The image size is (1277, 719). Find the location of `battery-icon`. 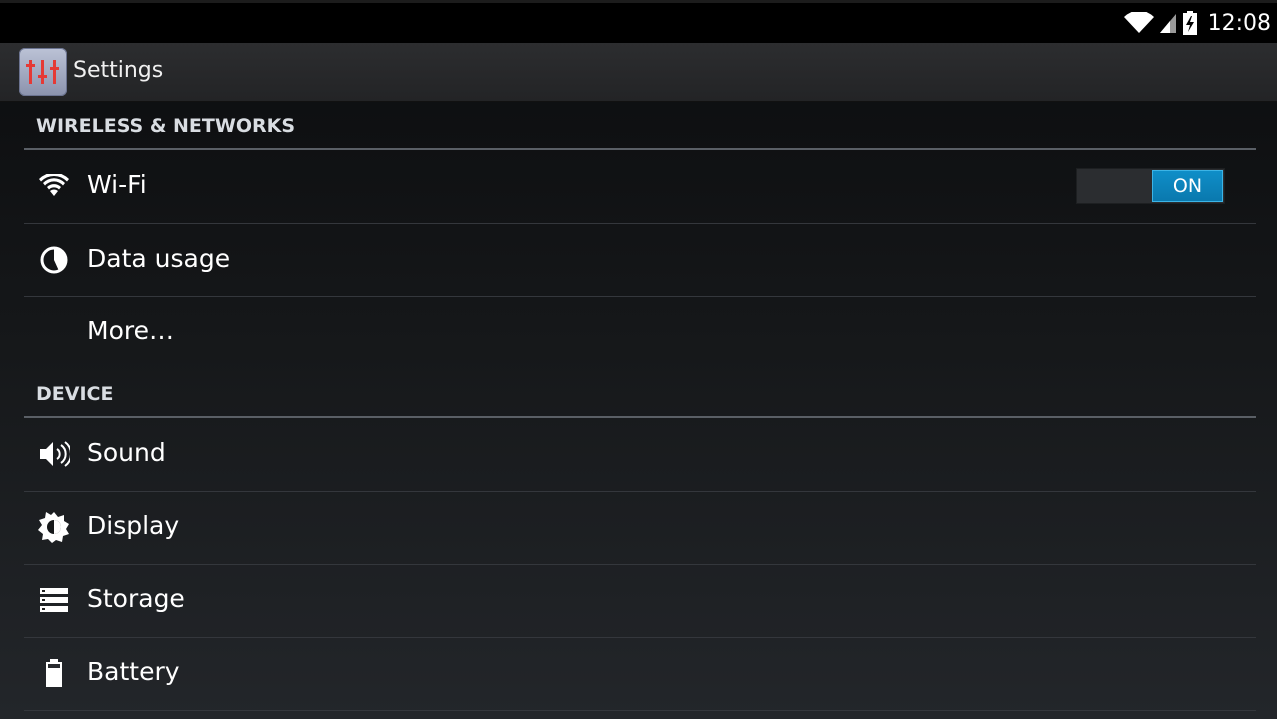

battery-icon is located at coordinates (54, 673).